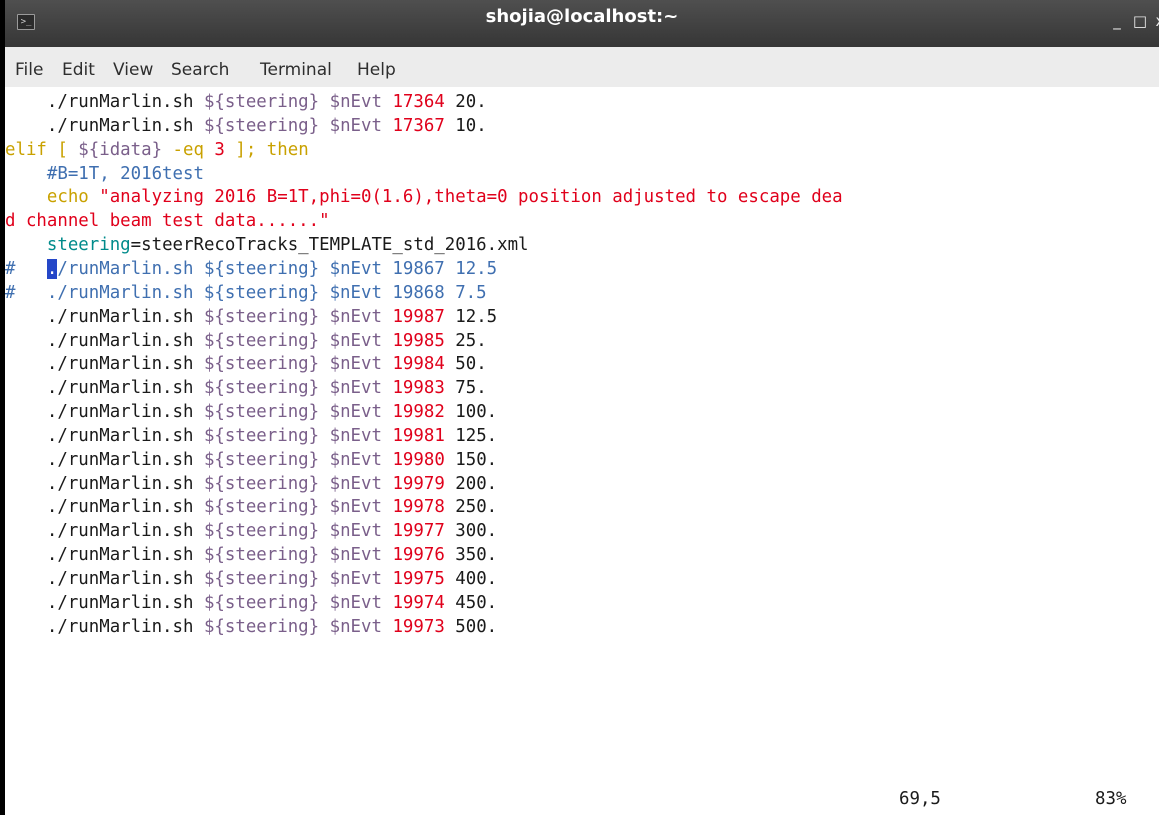 The image size is (1159, 815). Describe the element at coordinates (582, 16) in the screenshot. I see `window-title: shojia@localhost:~` at that location.